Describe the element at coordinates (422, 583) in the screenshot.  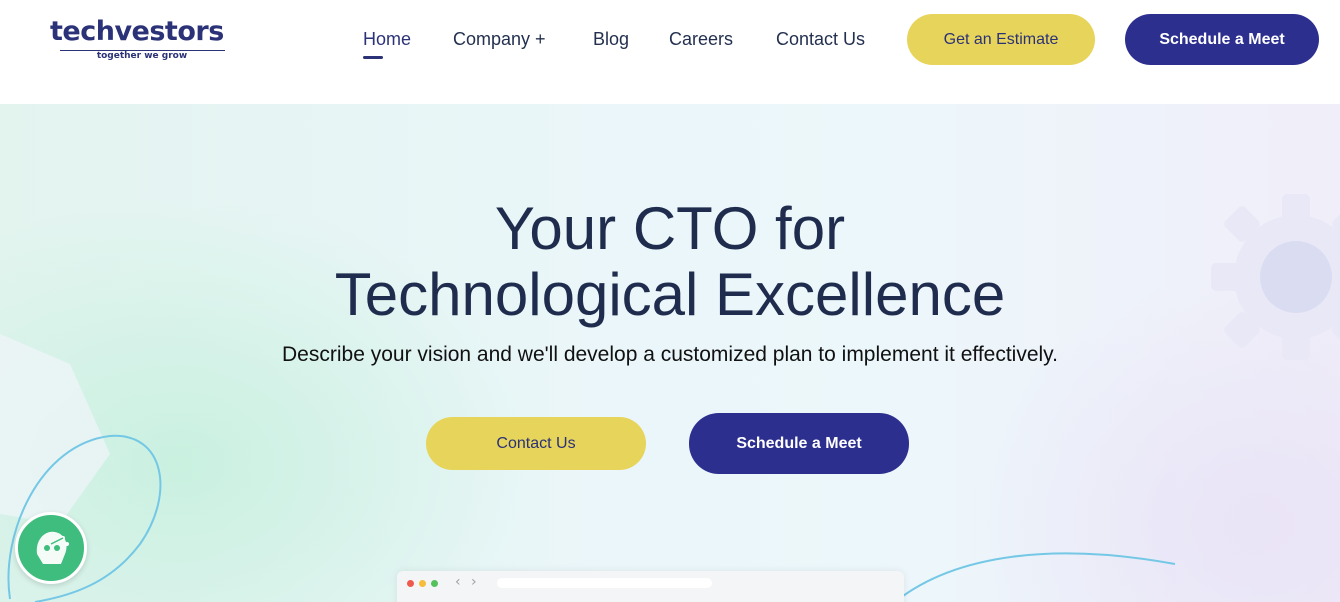
I see `window-minimize-dot` at that location.